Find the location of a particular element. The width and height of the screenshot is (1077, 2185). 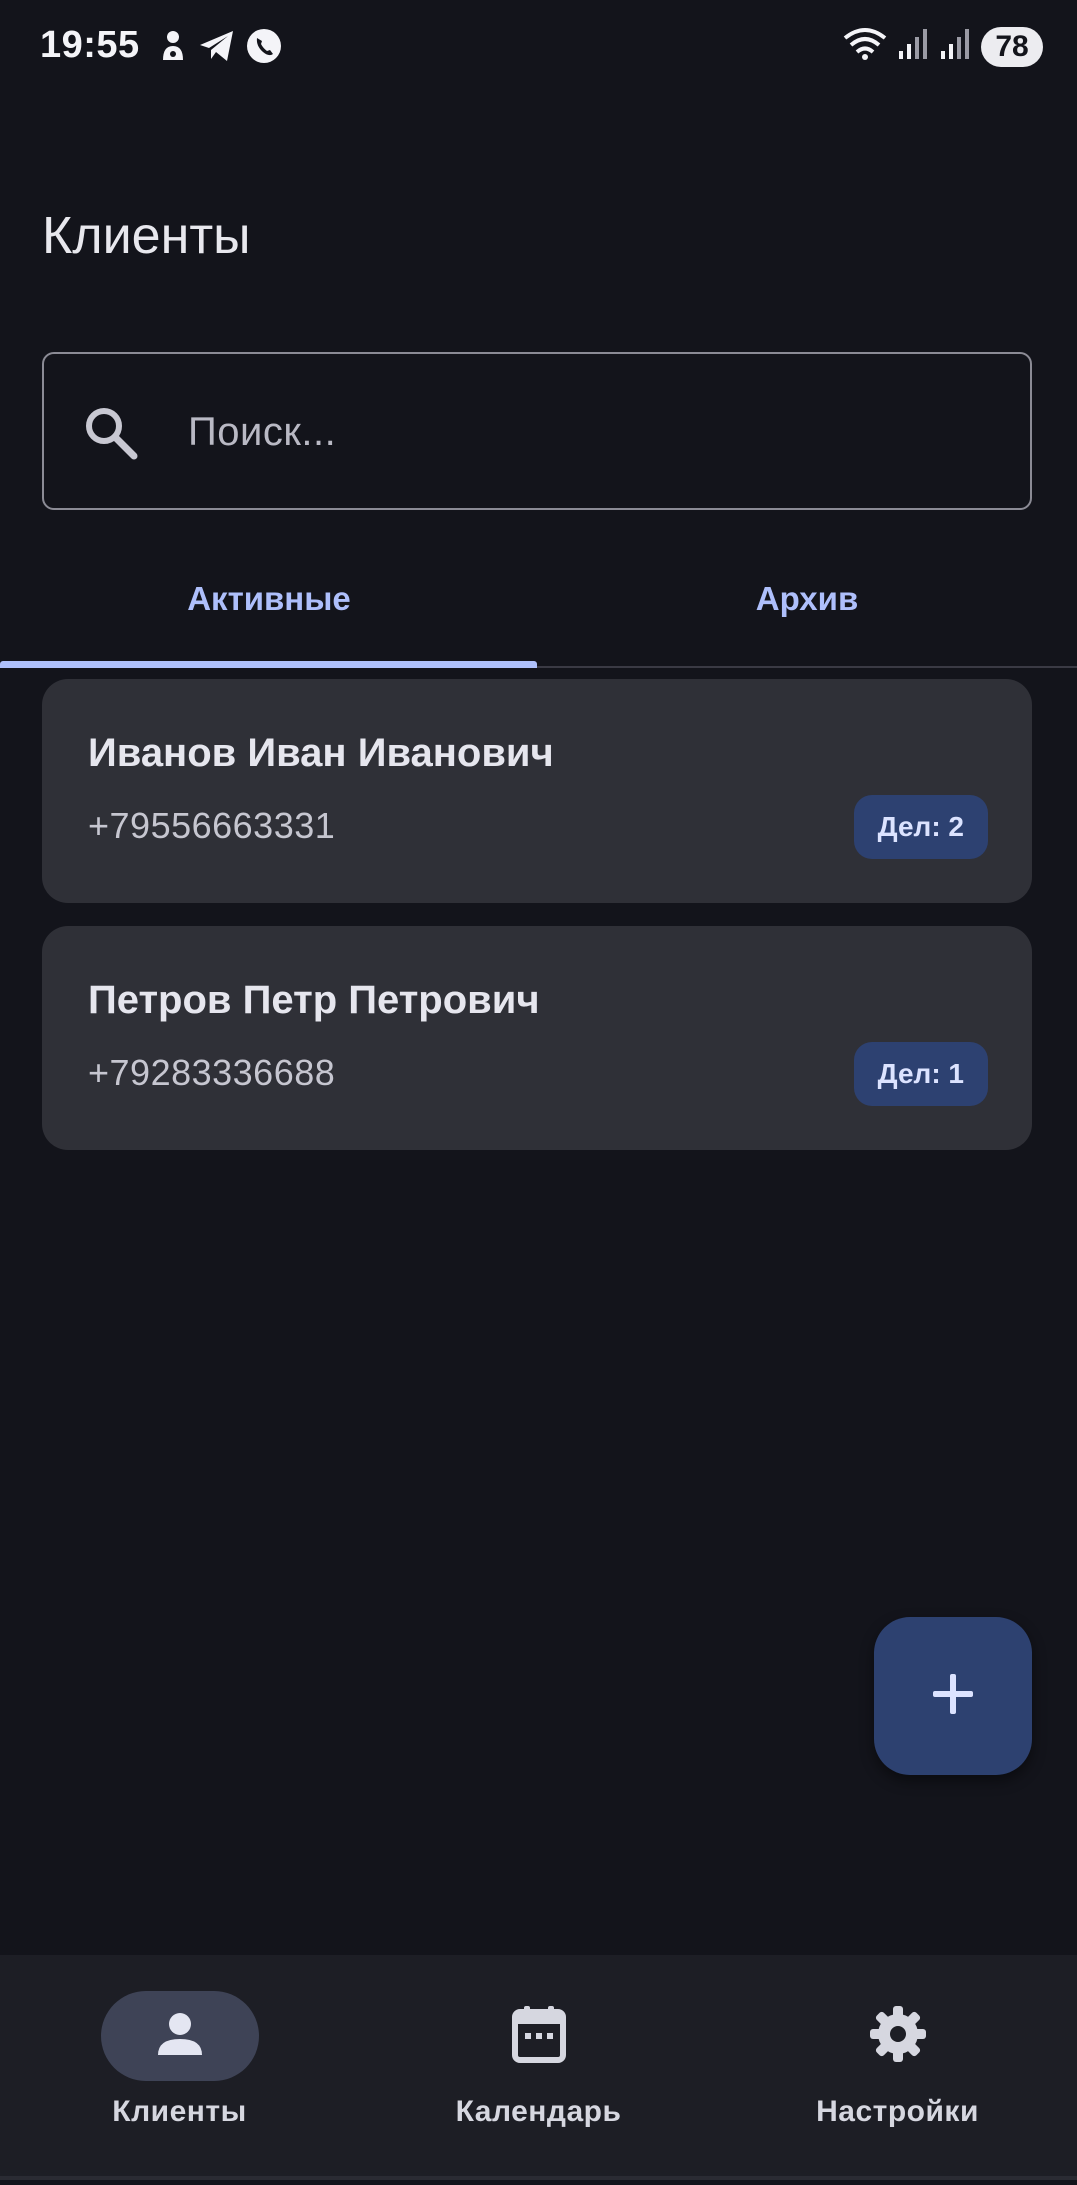

bottom-navigation: Клиенты Календарь Настройки is located at coordinates (538, 2067).